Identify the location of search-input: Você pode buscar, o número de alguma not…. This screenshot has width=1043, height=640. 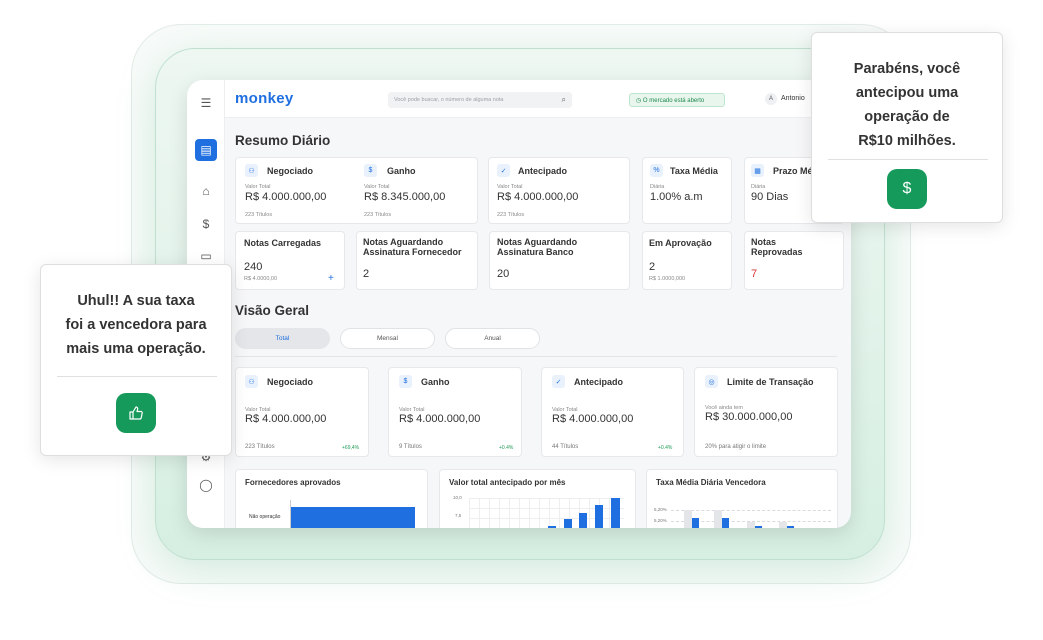
(480, 100).